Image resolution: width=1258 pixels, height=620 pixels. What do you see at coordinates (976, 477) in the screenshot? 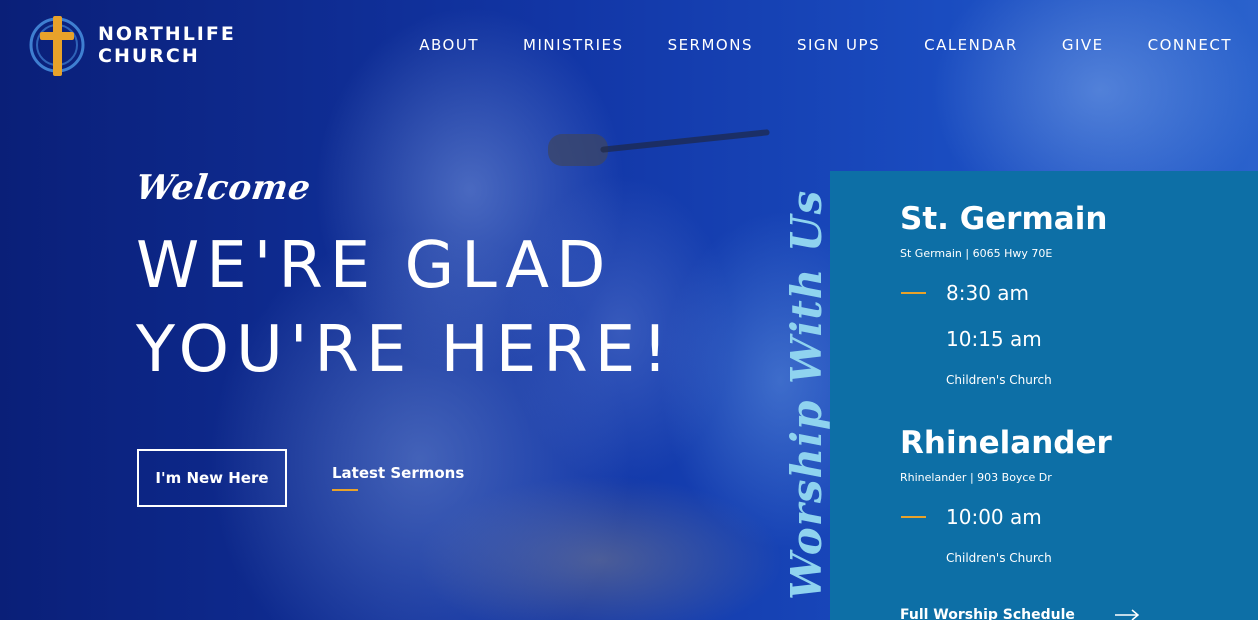
I see `location-address-rhinelander: Rhinelander | 903 Boyce Dr` at bounding box center [976, 477].